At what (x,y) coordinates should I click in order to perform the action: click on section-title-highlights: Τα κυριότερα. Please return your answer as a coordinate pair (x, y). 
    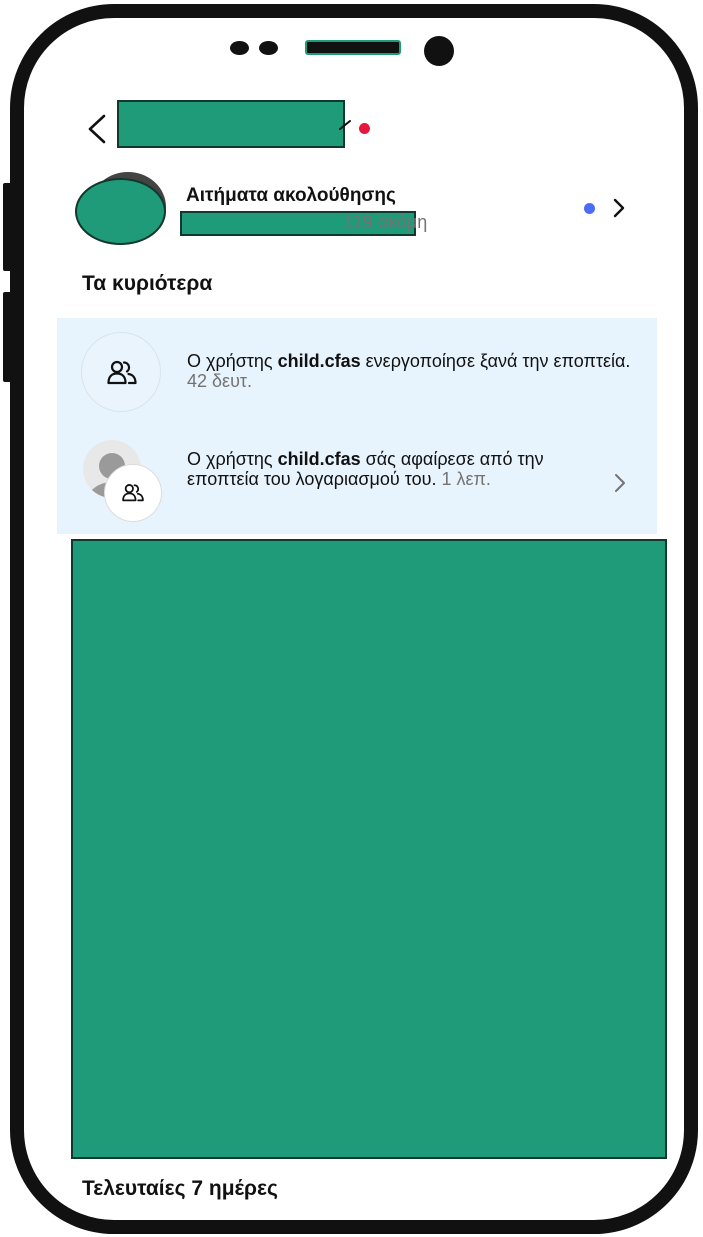
    Looking at the image, I should click on (147, 283).